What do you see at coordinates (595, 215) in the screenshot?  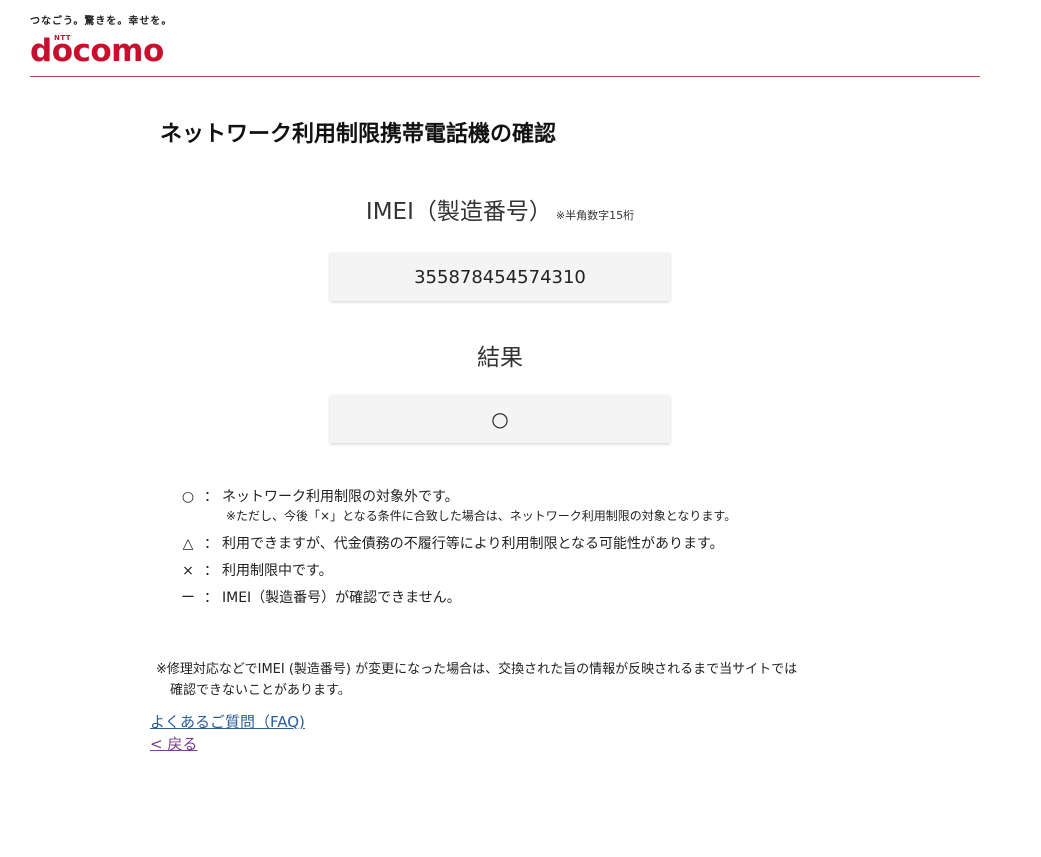 I see `imei-note: ※半角数字15桁` at bounding box center [595, 215].